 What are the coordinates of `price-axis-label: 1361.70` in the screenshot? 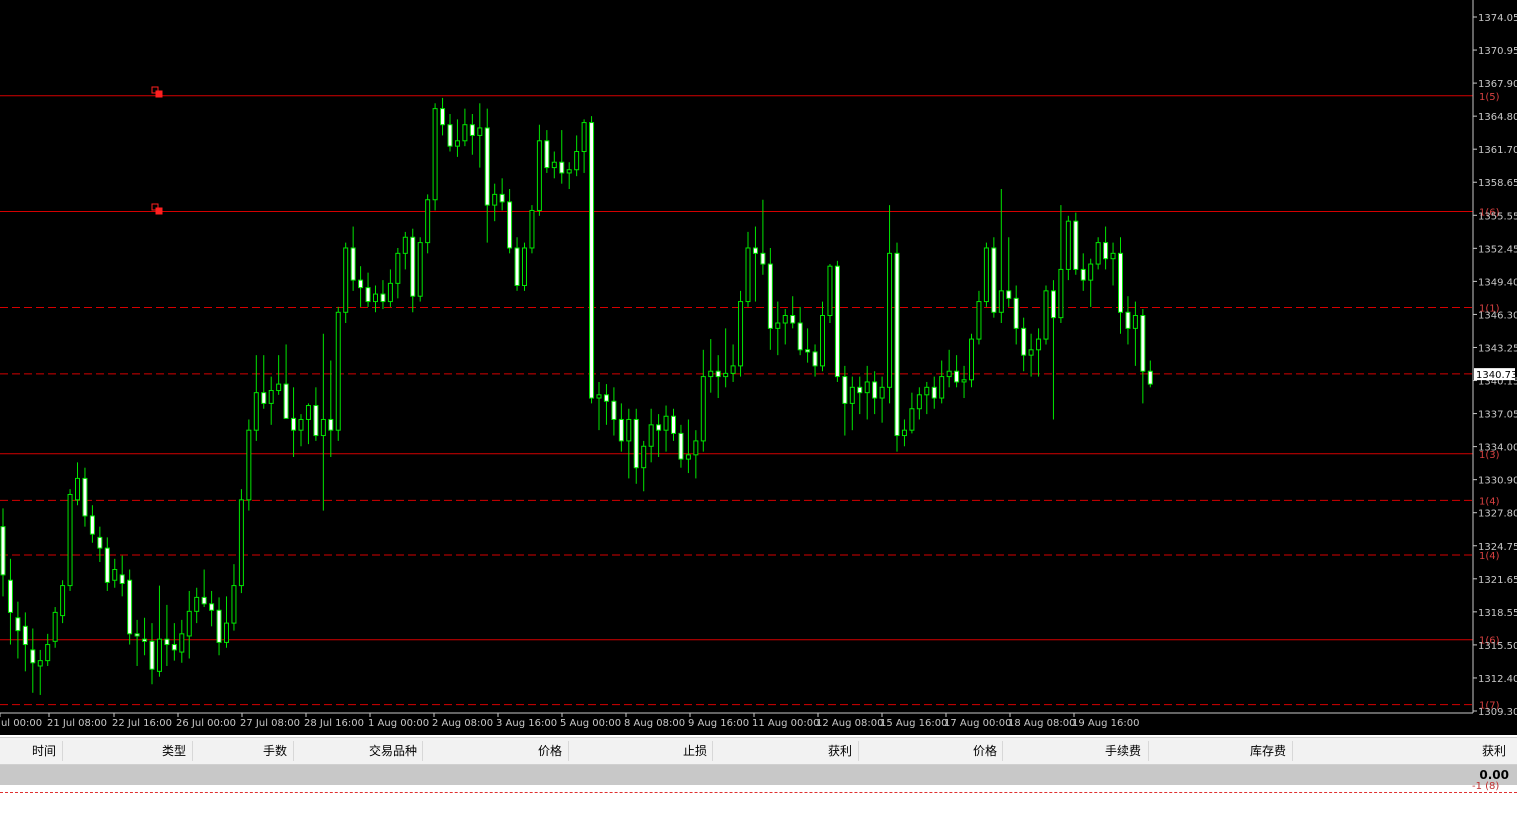 It's located at (1497, 150).